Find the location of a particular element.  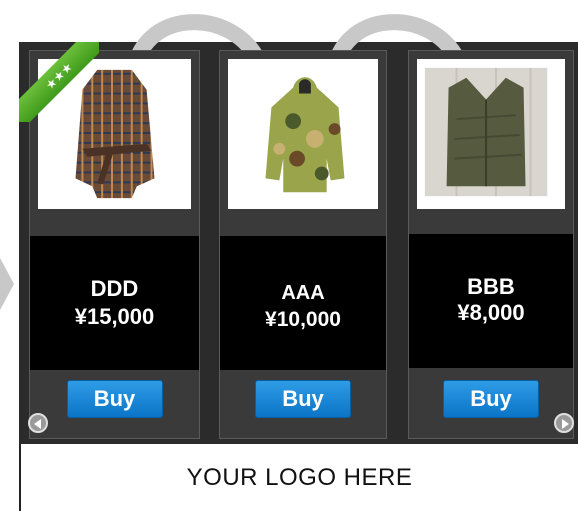

prev-arrow-icon is located at coordinates (38, 423).